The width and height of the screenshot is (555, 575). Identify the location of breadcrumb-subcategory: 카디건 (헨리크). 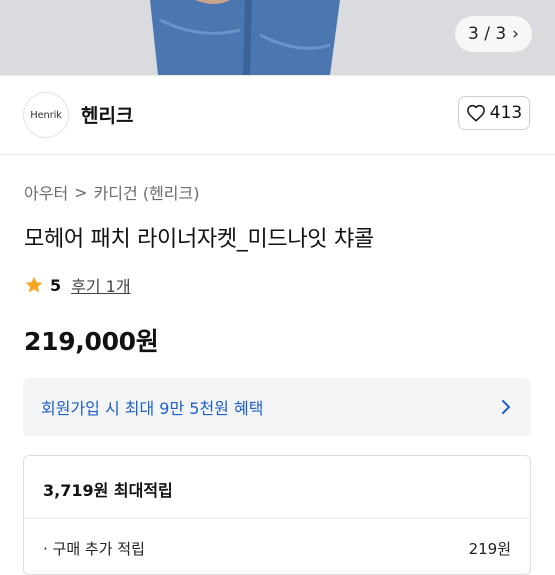
(147, 192).